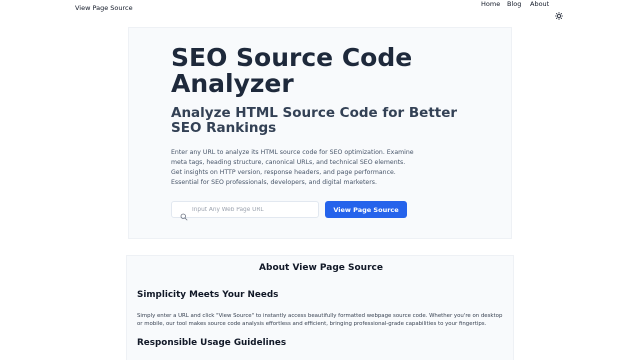  What do you see at coordinates (208, 295) in the screenshot?
I see `heading-simplicity: Simplicity Meets Your Needs` at bounding box center [208, 295].